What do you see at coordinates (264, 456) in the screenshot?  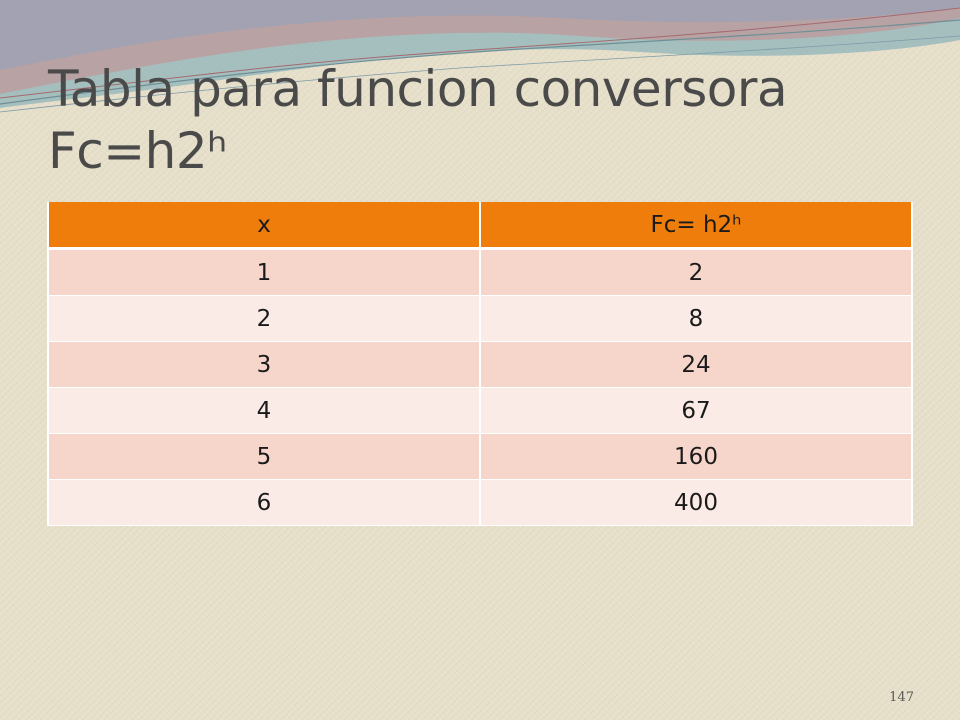 I see `cell-x: 5` at bounding box center [264, 456].